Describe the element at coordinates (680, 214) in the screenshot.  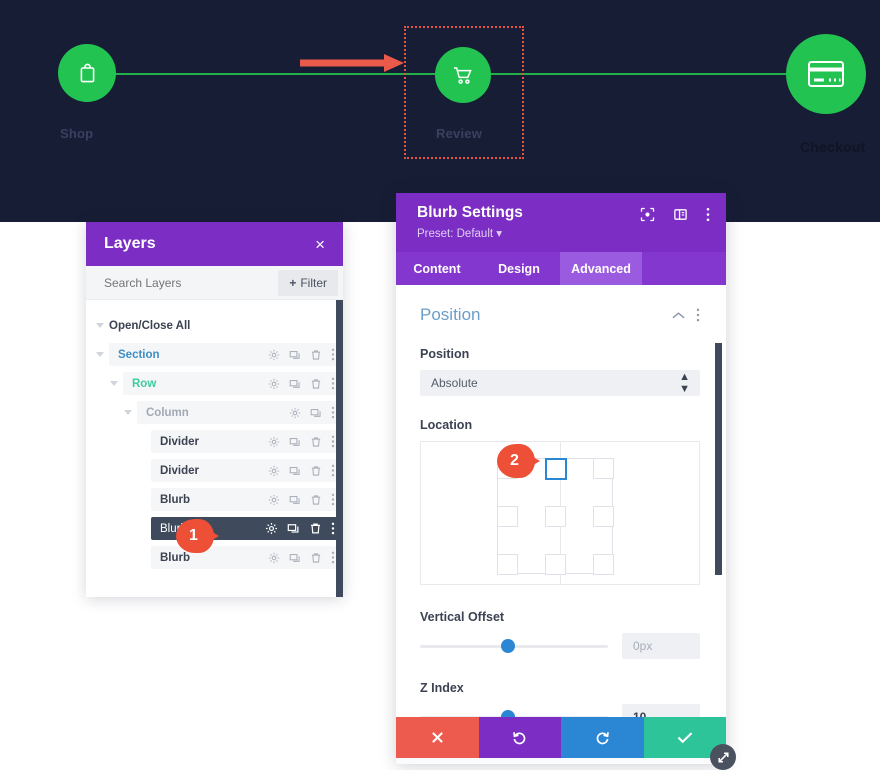
I see `panel-layout-icon` at that location.